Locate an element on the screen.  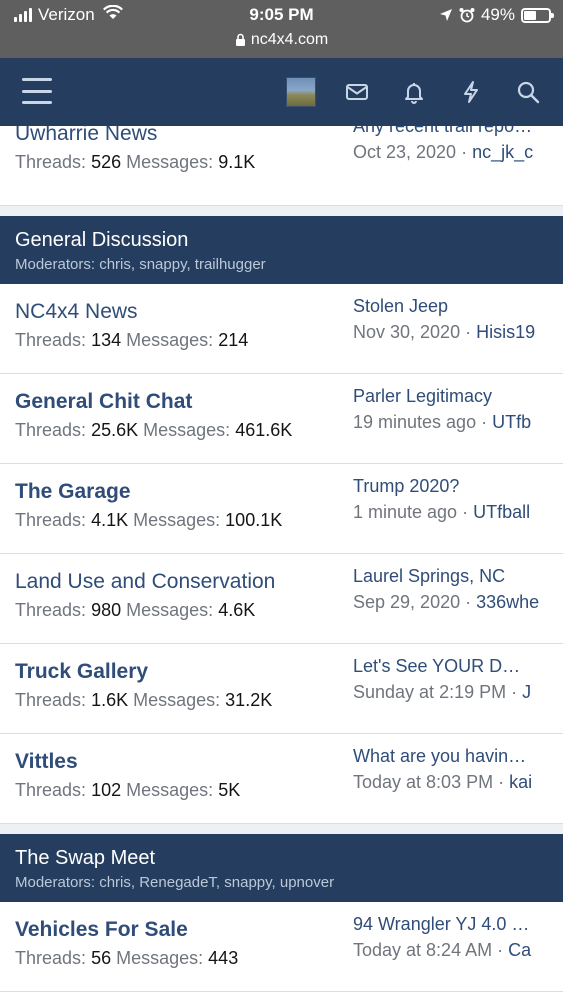
category-title: General Discussion is located at coordinates (101, 240).